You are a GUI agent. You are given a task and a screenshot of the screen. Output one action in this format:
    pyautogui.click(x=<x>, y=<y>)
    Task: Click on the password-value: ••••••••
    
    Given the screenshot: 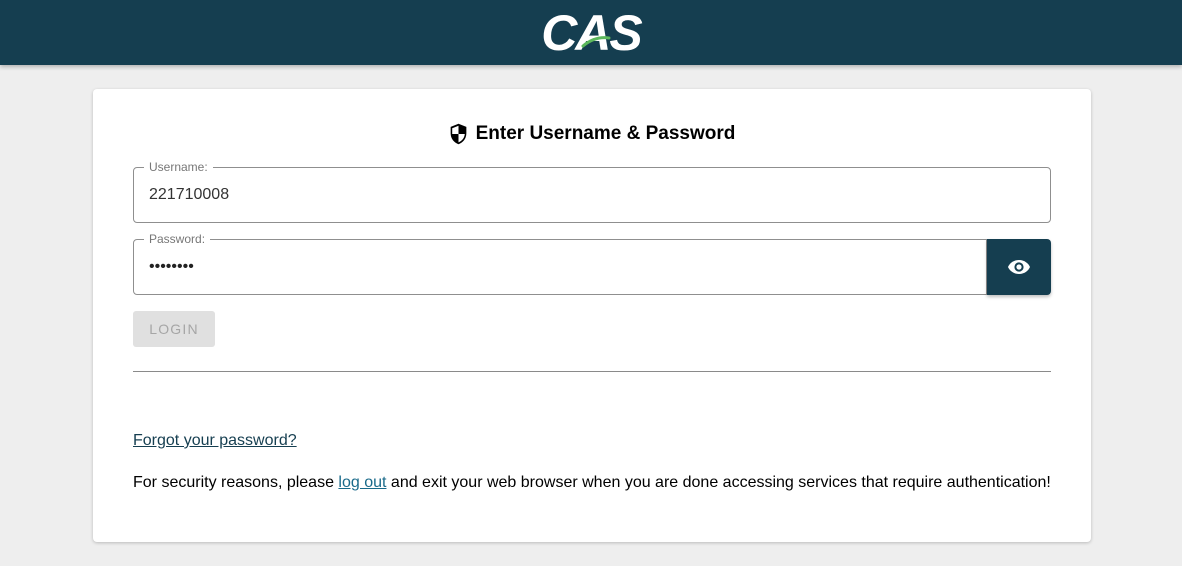 What is the action you would take?
    pyautogui.click(x=171, y=267)
    